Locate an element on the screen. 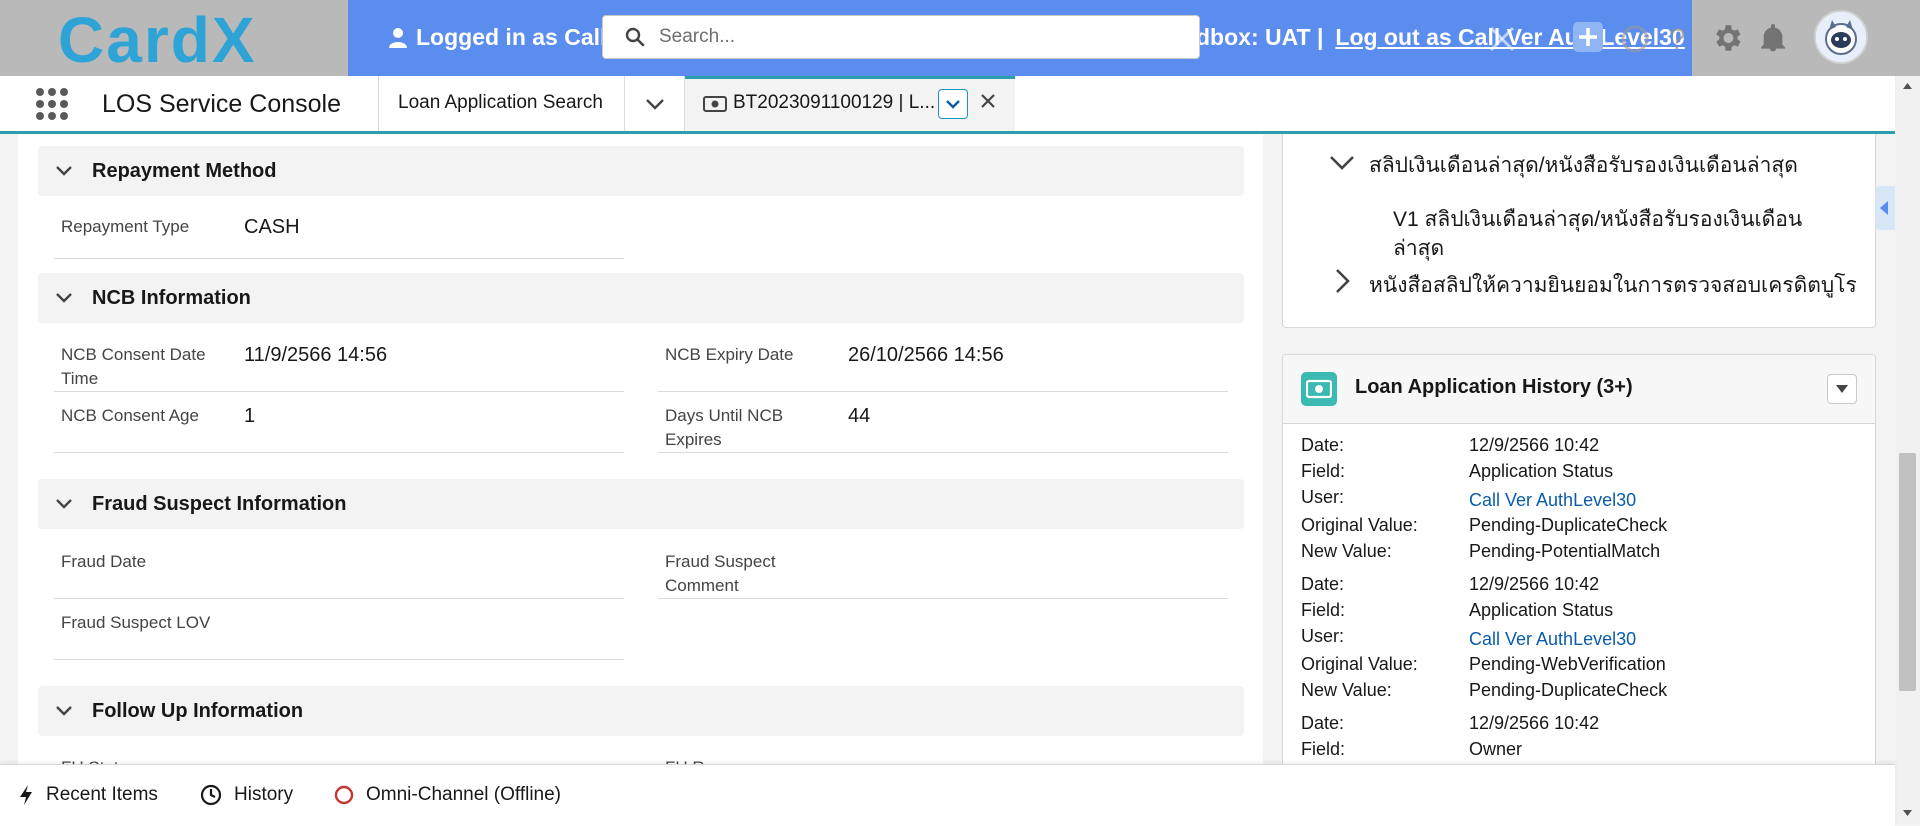  close-tab-icon is located at coordinates (988, 101).